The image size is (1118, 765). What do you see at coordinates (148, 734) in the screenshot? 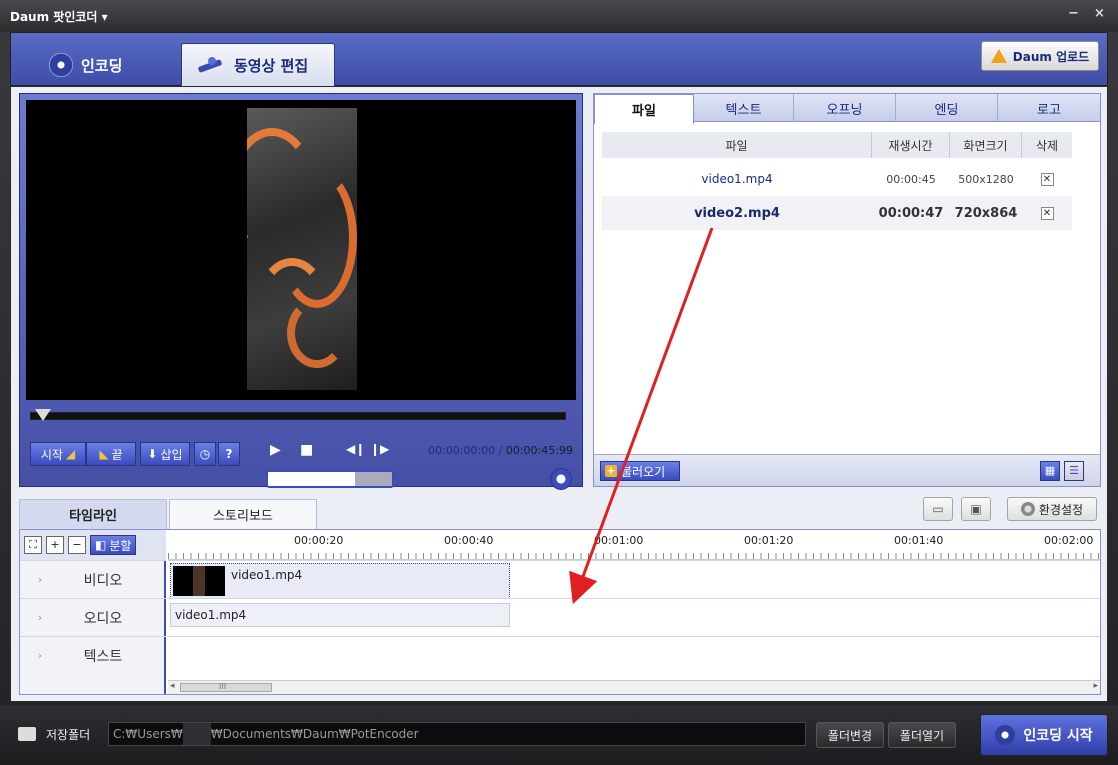
I see `path-prefix: C:₩Users₩` at bounding box center [148, 734].